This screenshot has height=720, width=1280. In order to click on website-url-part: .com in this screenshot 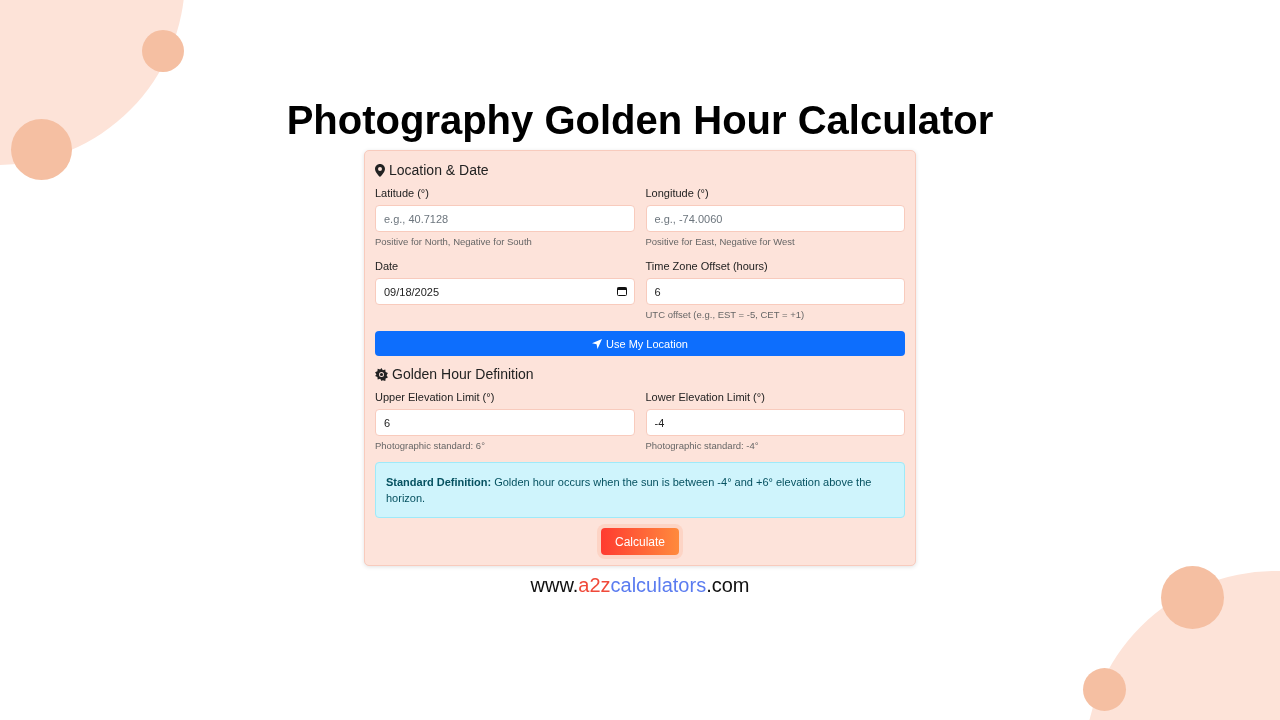, I will do `click(728, 585)`.